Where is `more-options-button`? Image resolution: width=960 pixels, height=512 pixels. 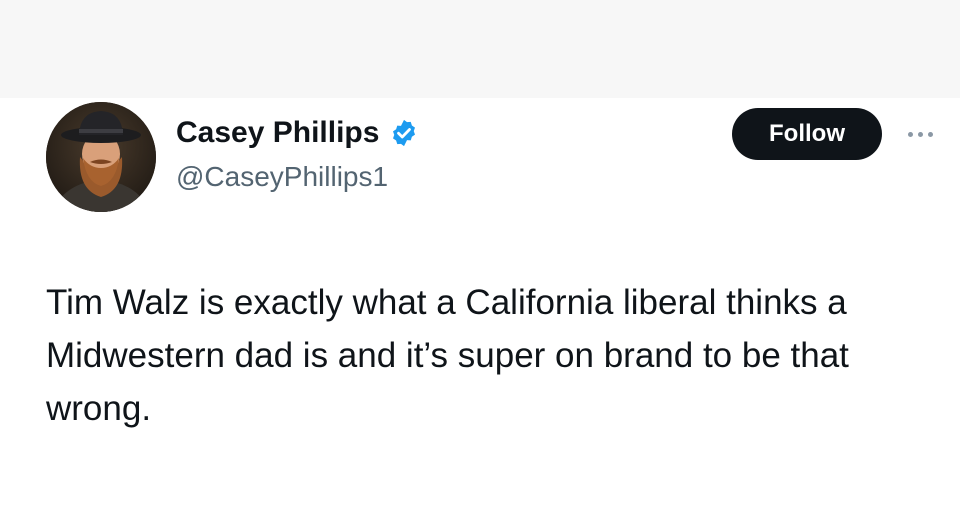
more-options-button is located at coordinates (920, 134).